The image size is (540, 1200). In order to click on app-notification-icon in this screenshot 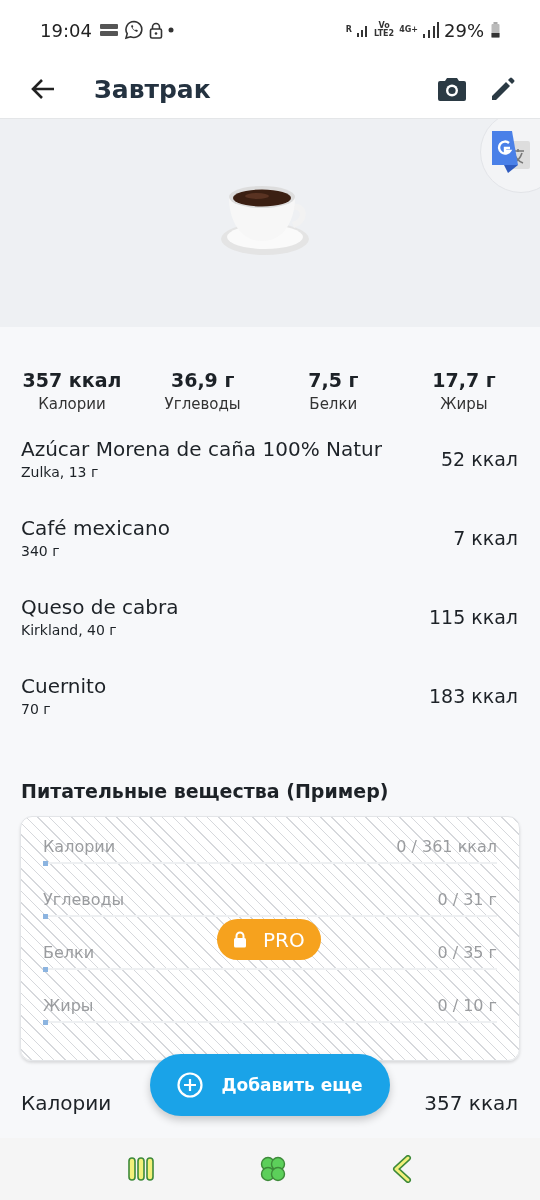, I will do `click(108, 30)`.